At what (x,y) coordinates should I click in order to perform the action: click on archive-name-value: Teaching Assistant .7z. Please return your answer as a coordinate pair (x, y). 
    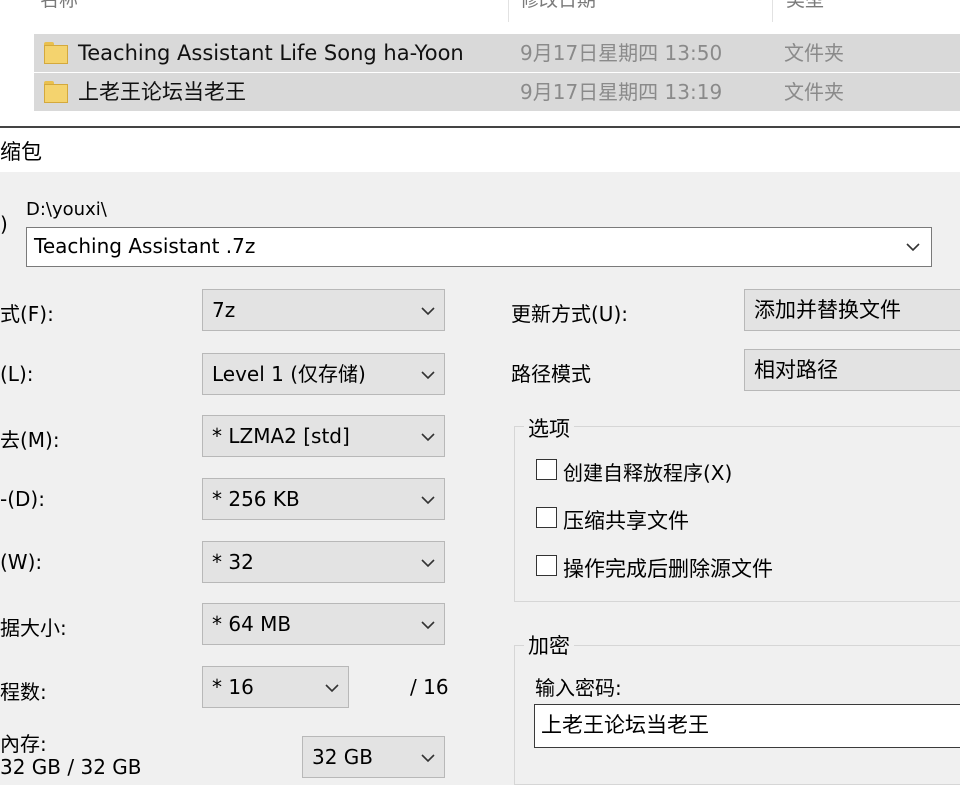
    Looking at the image, I should click on (145, 246).